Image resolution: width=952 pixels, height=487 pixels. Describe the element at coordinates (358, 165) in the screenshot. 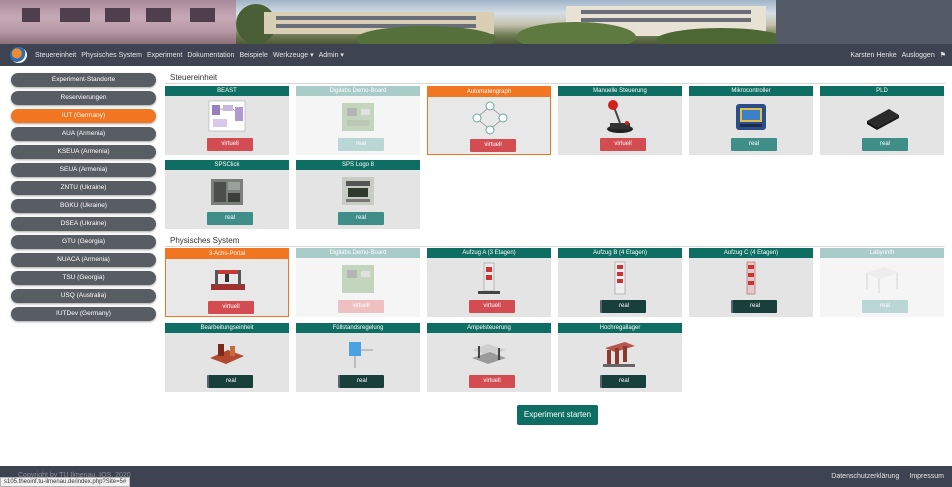

I see `card-title: SPS Logo 8` at that location.